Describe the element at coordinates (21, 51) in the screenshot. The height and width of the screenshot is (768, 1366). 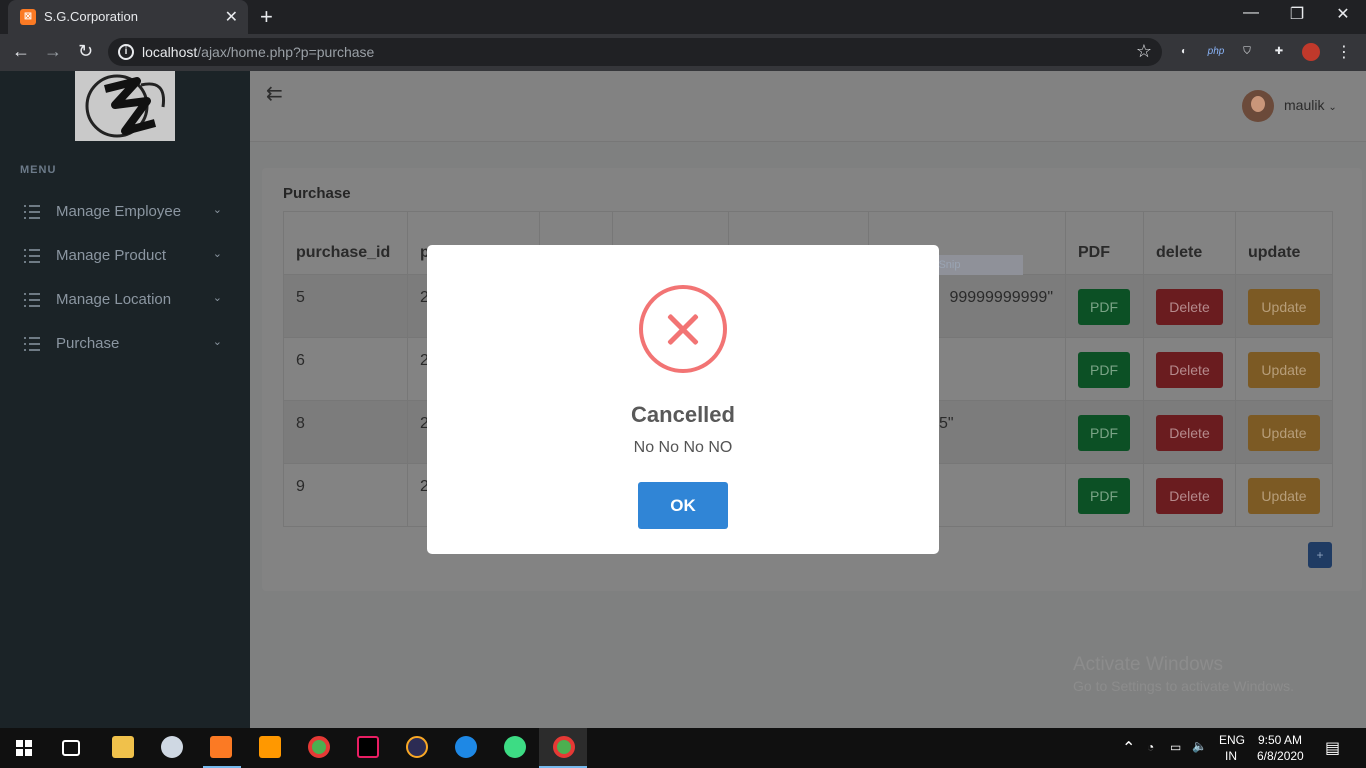
I see `back-arrow-icon: ←` at that location.